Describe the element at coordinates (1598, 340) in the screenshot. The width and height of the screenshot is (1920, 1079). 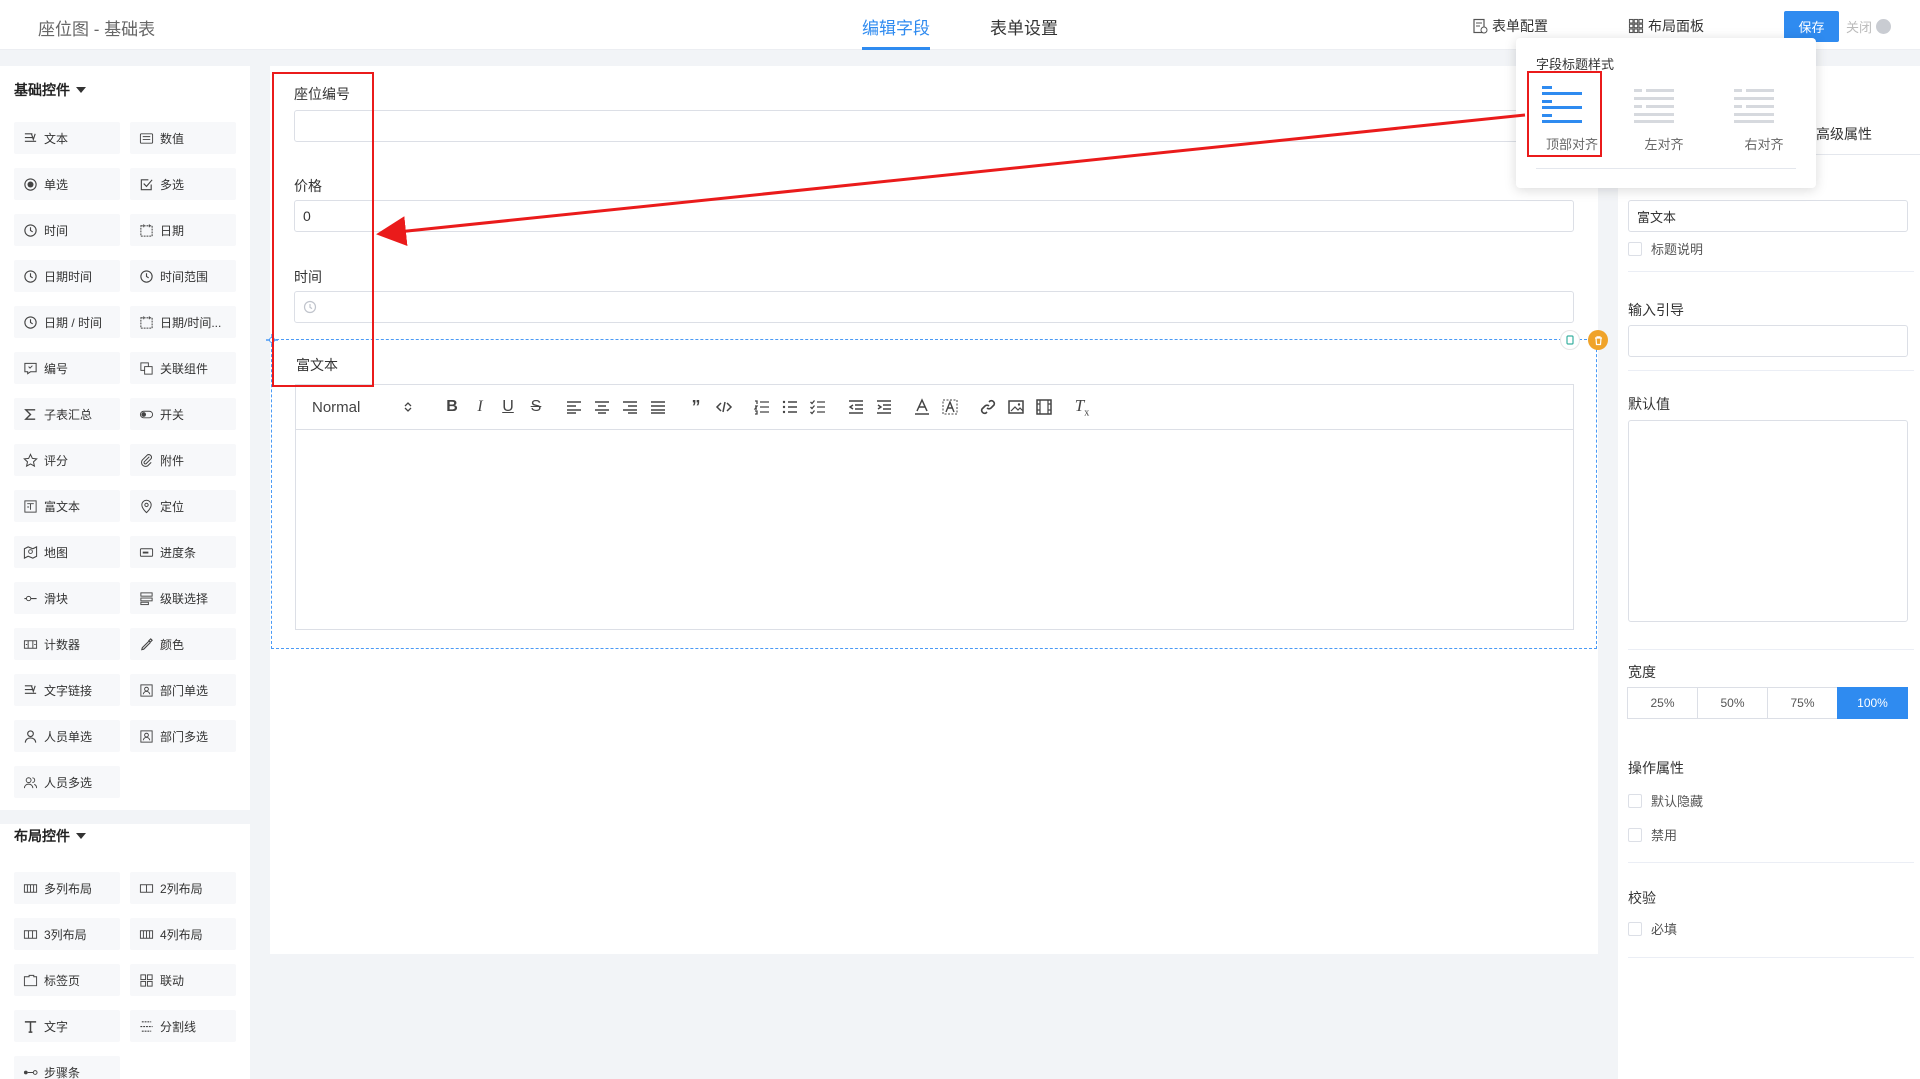
I see `delete-field-button` at that location.